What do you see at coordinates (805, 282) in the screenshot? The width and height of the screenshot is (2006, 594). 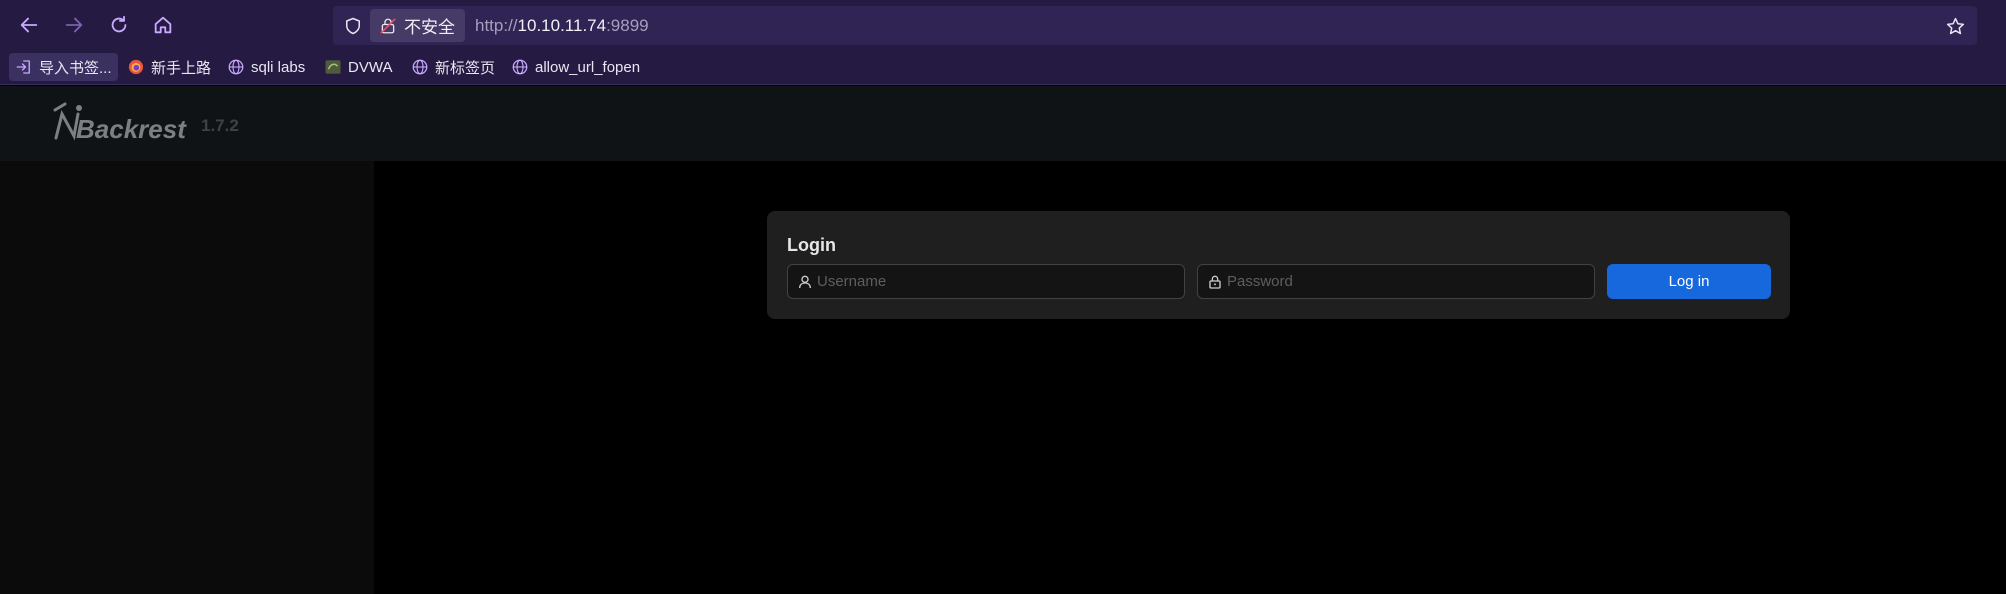 I see `user-icon` at bounding box center [805, 282].